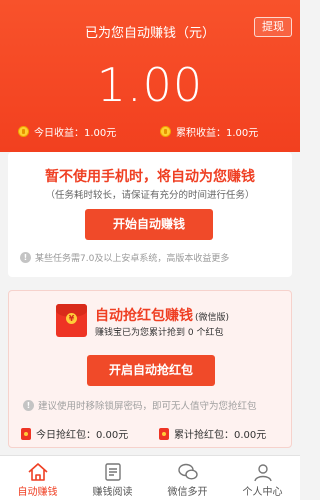  What do you see at coordinates (37, 472) in the screenshot?
I see `home-icon` at bounding box center [37, 472].